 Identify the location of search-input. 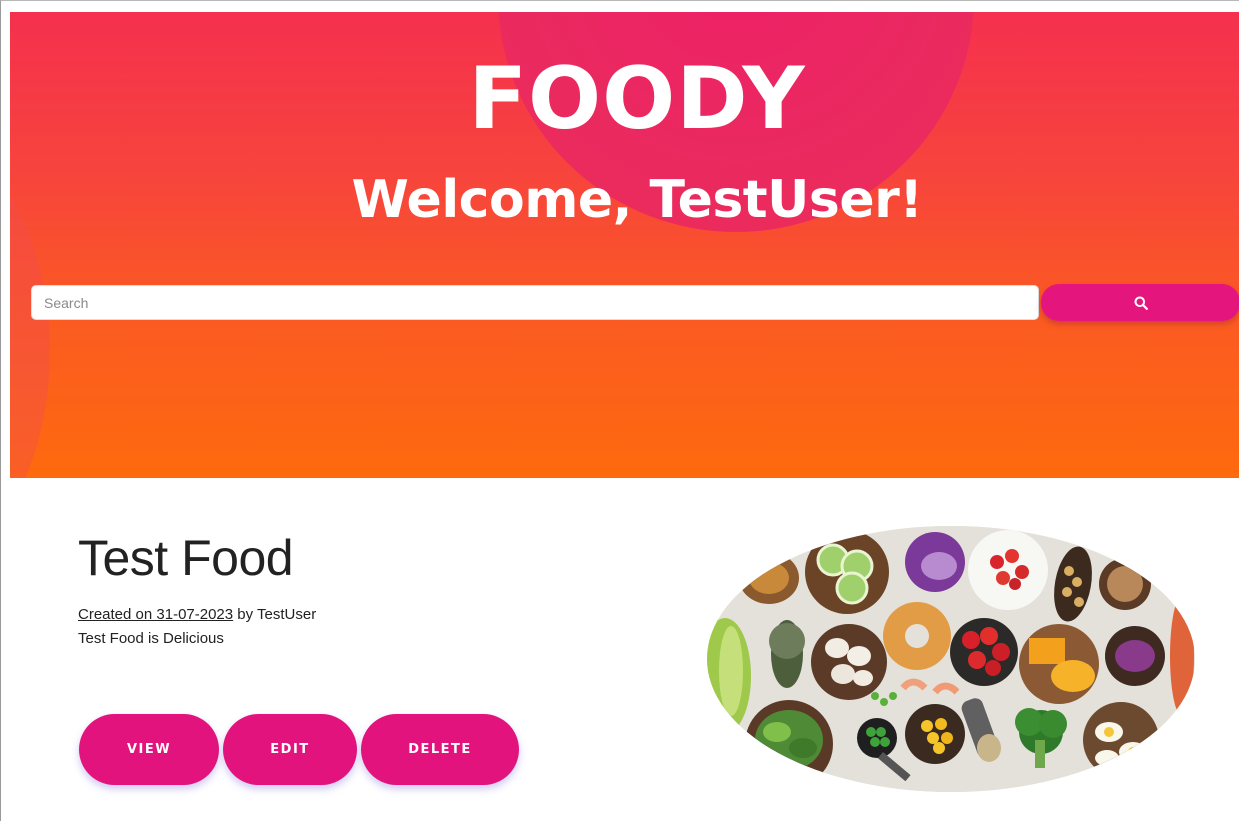
(535, 302).